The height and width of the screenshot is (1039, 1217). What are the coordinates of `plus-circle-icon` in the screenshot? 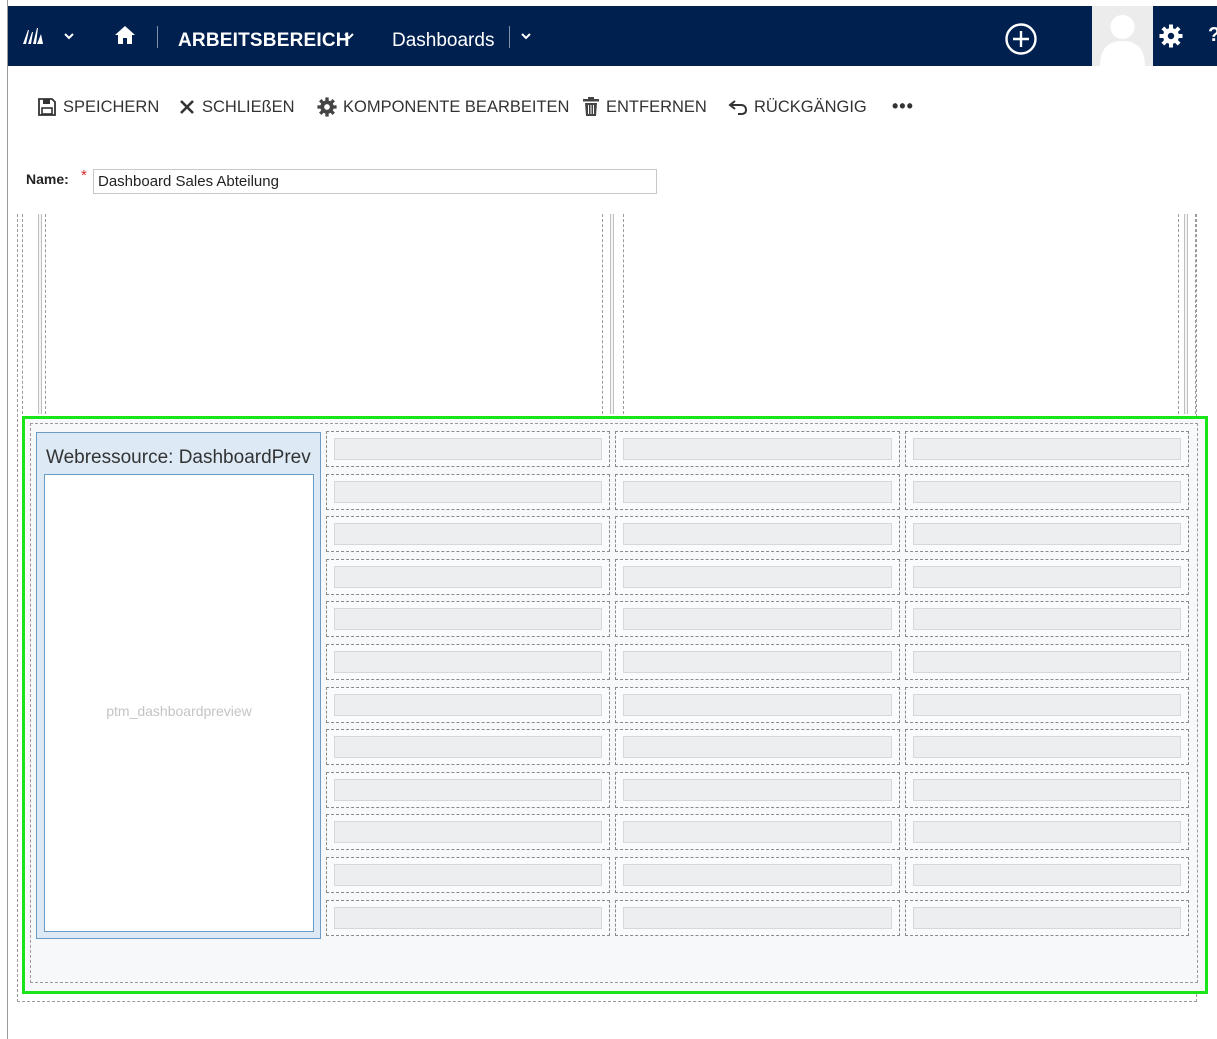 It's located at (1021, 39).